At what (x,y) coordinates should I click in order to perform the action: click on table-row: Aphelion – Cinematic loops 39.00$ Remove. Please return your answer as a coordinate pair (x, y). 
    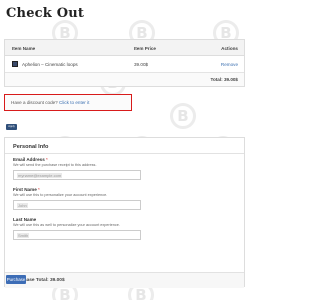
    Looking at the image, I should click on (124, 64).